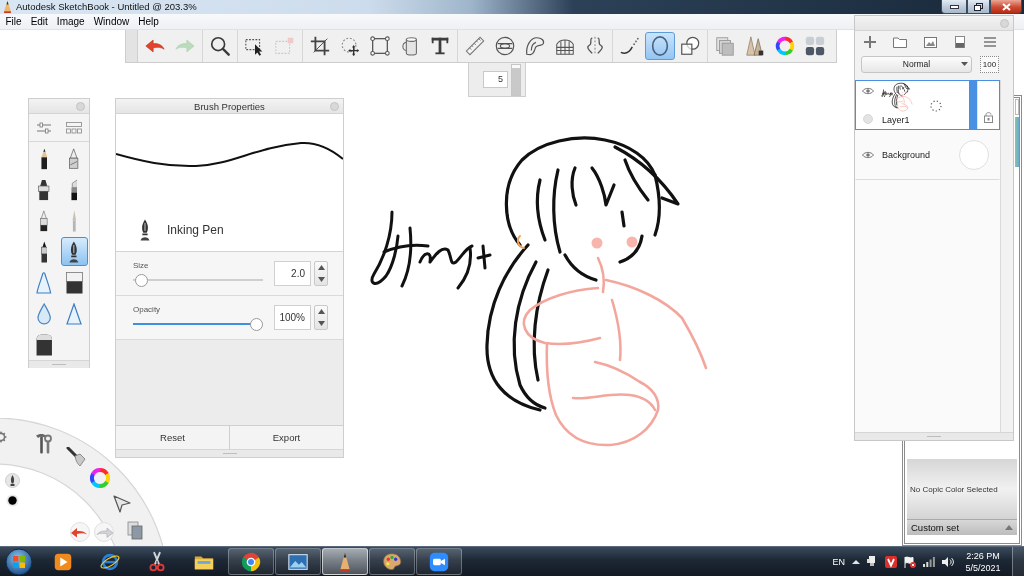 The height and width of the screenshot is (576, 1024). What do you see at coordinates (147, 309) in the screenshot?
I see `slider-label: Opacity` at bounding box center [147, 309].